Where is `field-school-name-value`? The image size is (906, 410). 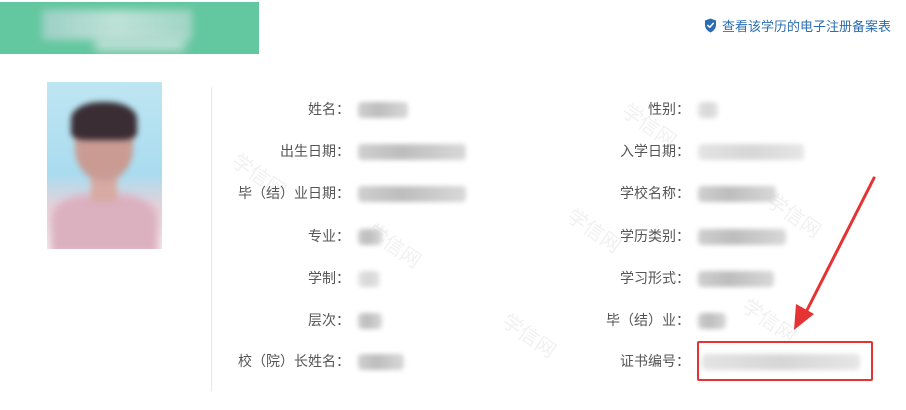 field-school-name-value is located at coordinates (743, 194).